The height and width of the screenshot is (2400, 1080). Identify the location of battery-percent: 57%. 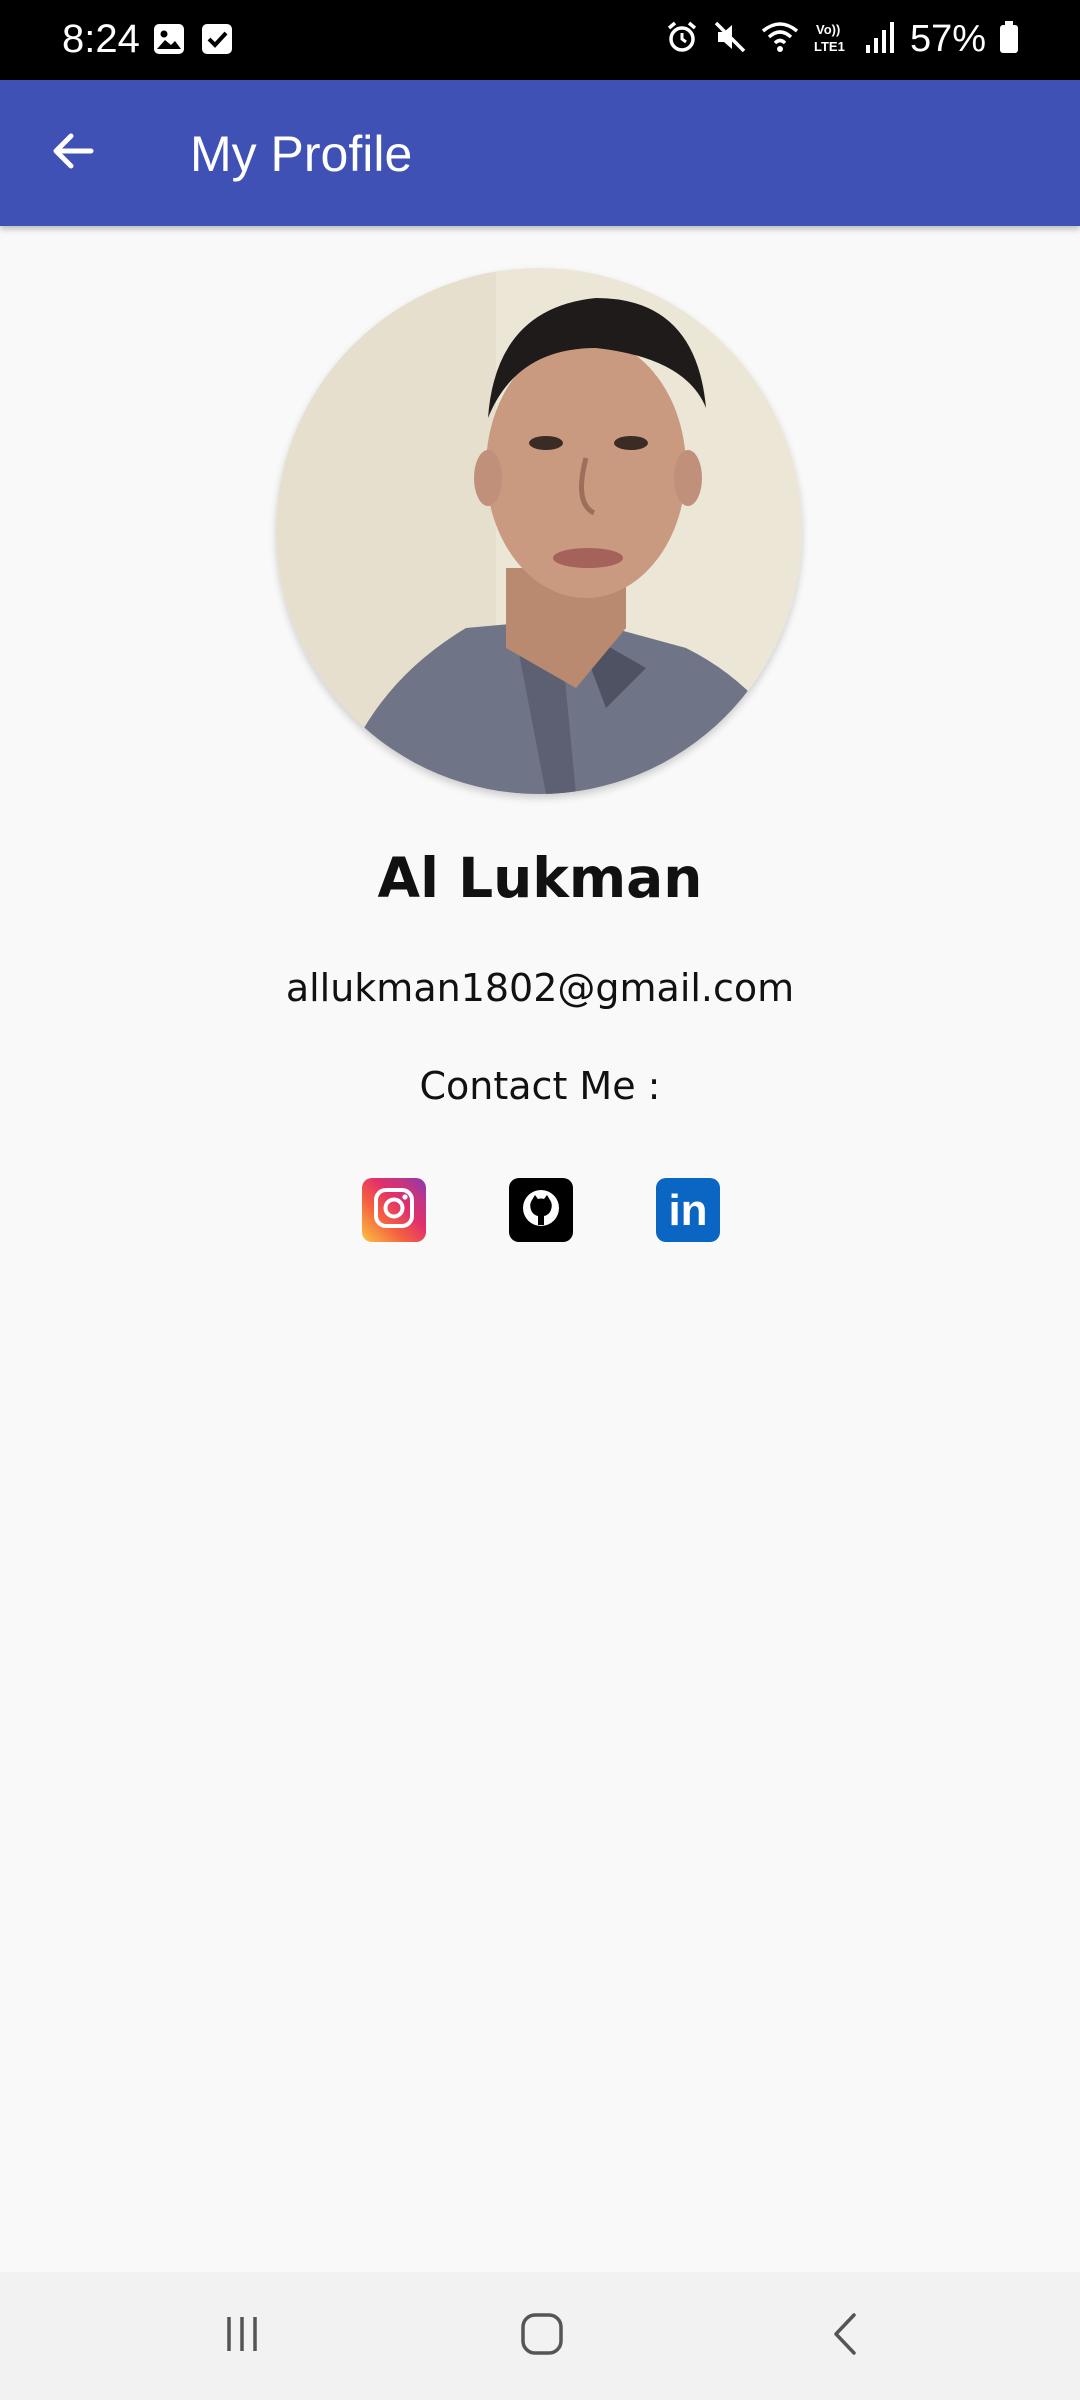
(947, 39).